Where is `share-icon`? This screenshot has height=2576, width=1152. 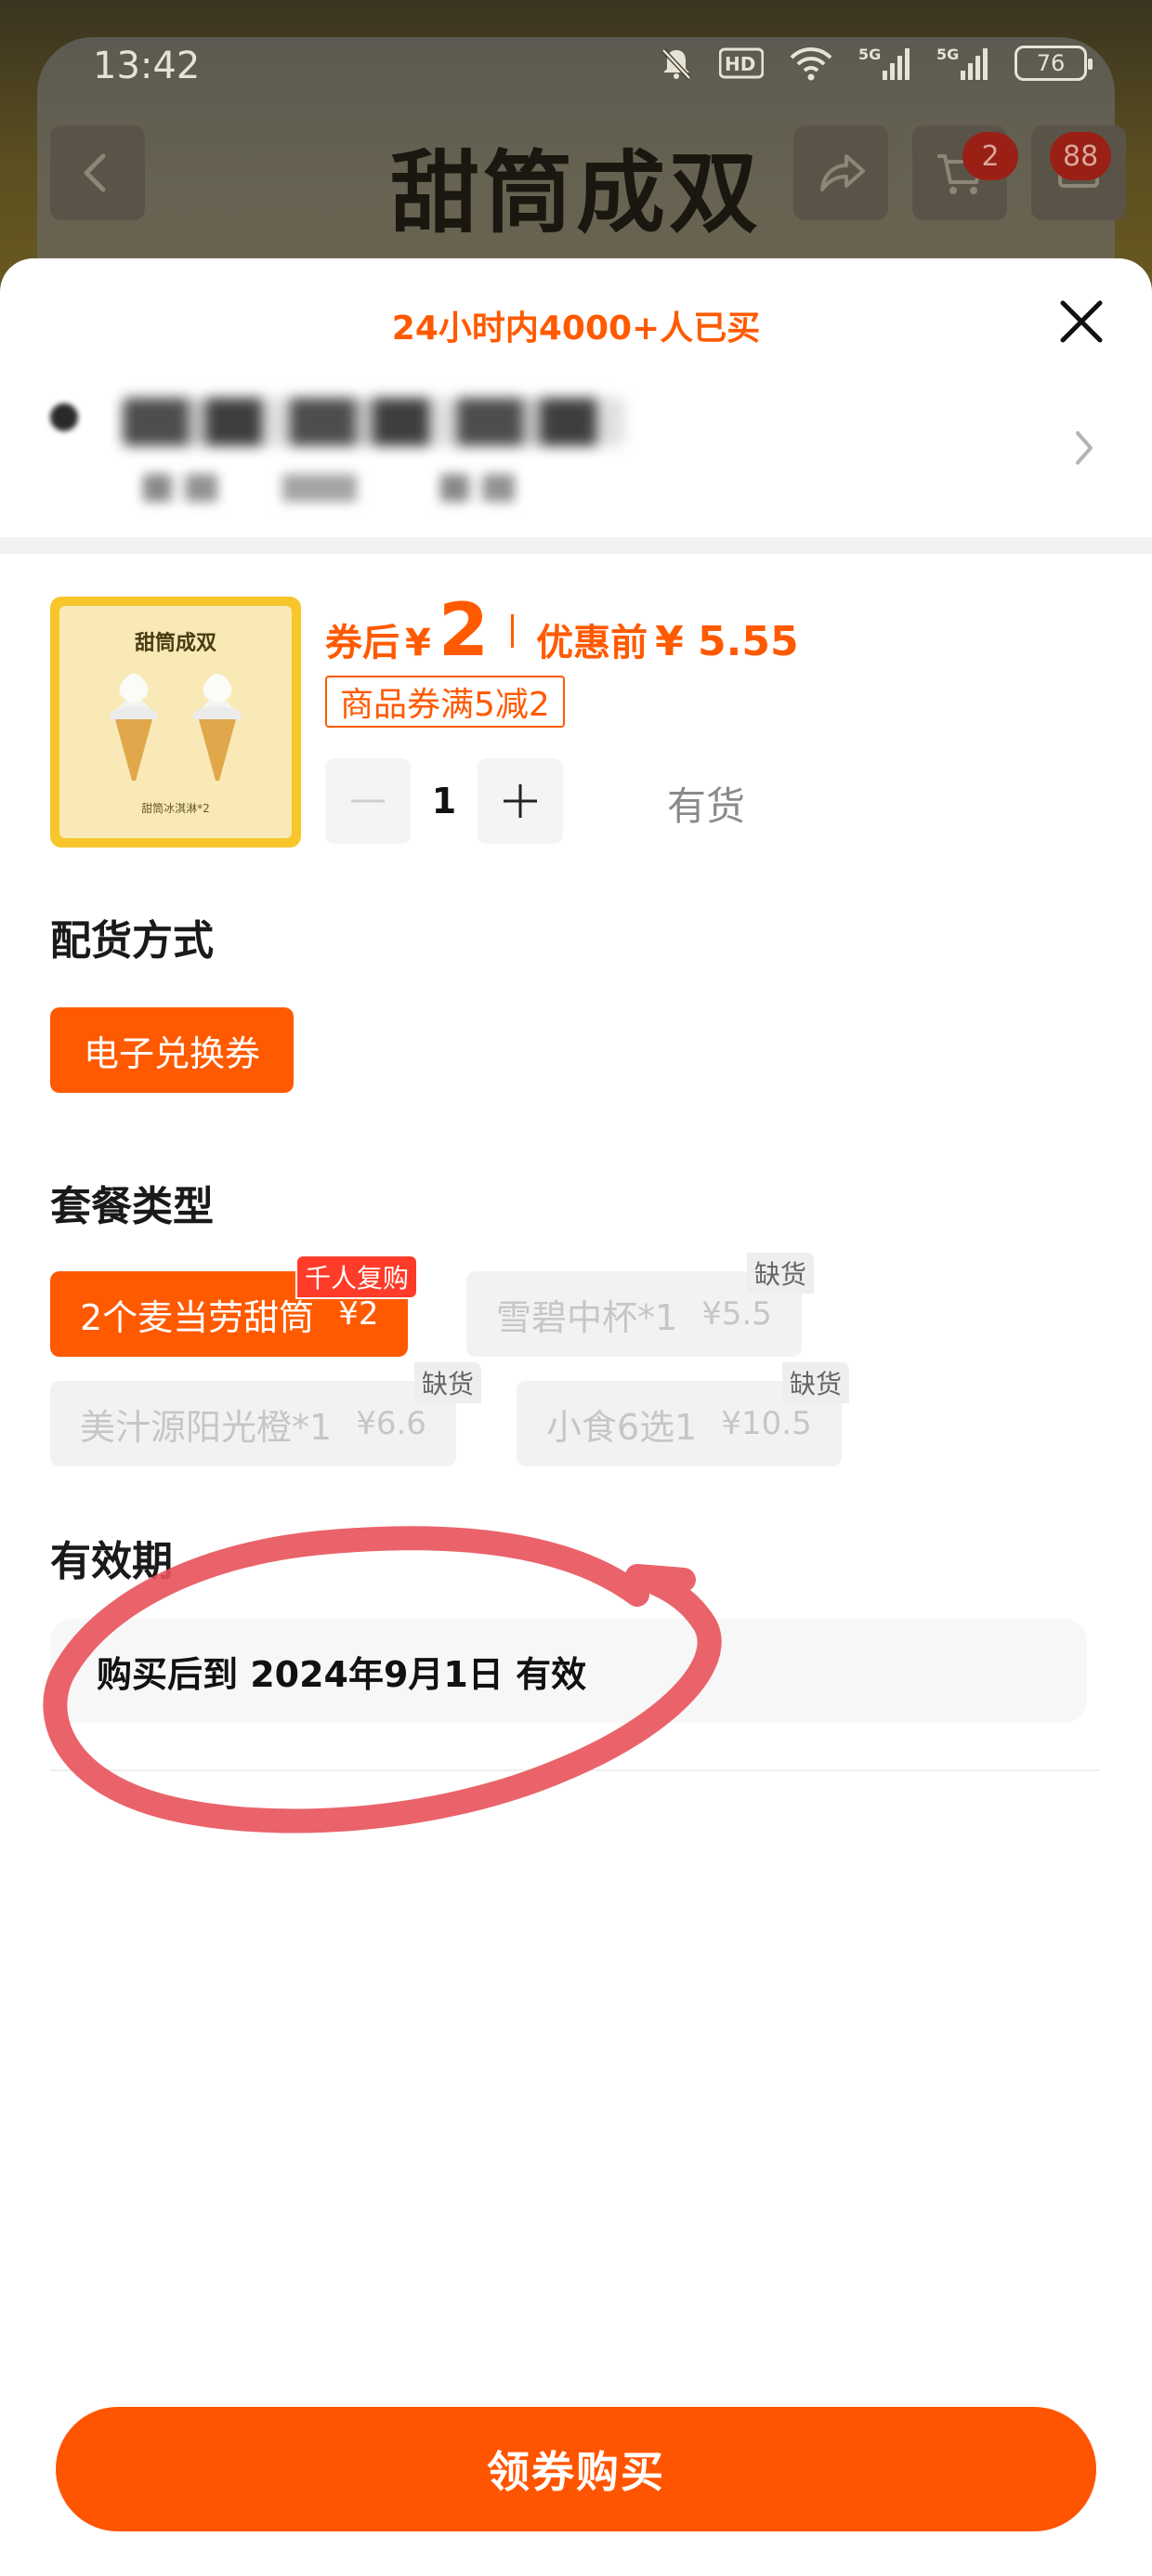
share-icon is located at coordinates (842, 172).